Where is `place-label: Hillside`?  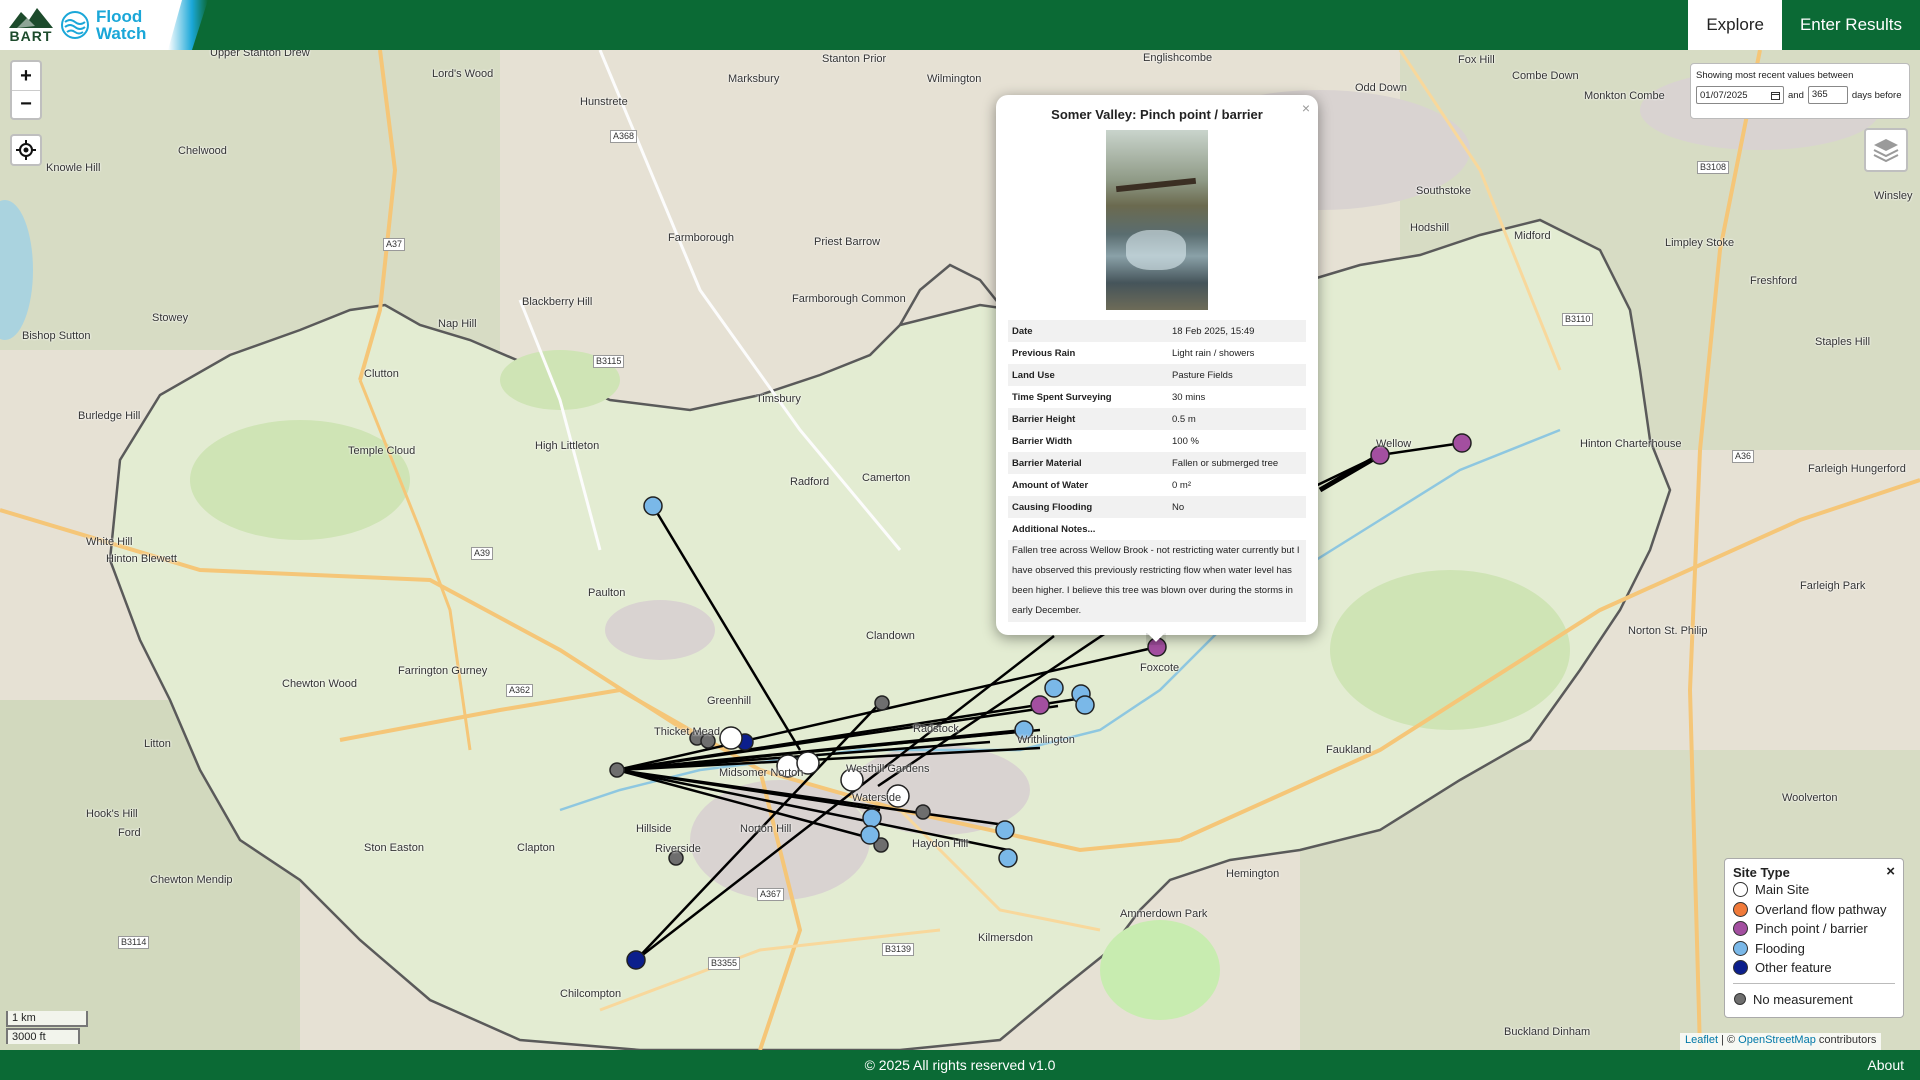 place-label: Hillside is located at coordinates (654, 829).